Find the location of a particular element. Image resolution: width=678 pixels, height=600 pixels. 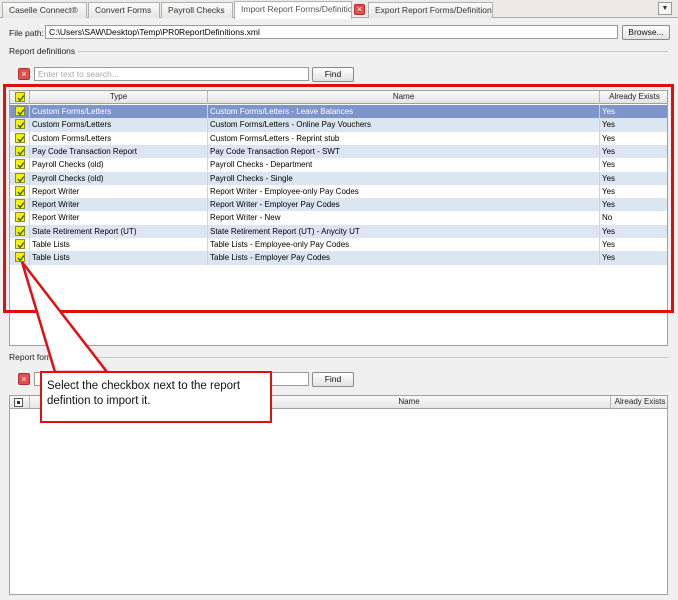

callout-pointer is located at coordinates (65, 317).